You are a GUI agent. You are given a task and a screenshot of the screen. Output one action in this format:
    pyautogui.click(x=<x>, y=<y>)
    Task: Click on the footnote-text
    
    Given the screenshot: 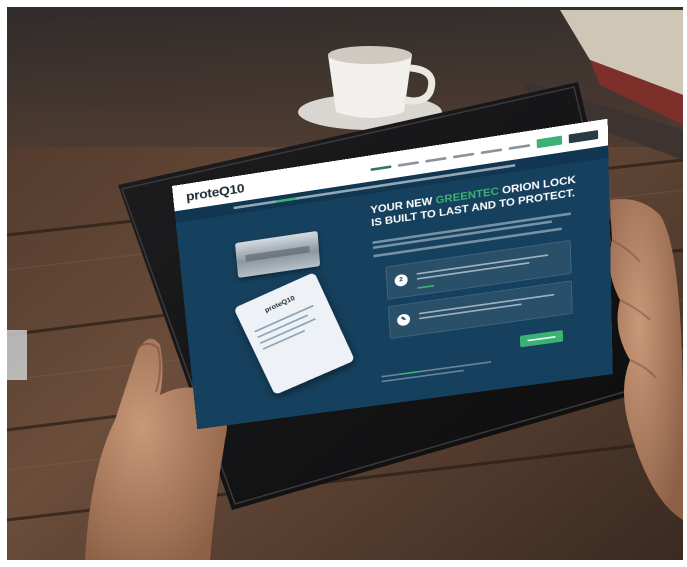 What is the action you would take?
    pyautogui.click(x=436, y=369)
    